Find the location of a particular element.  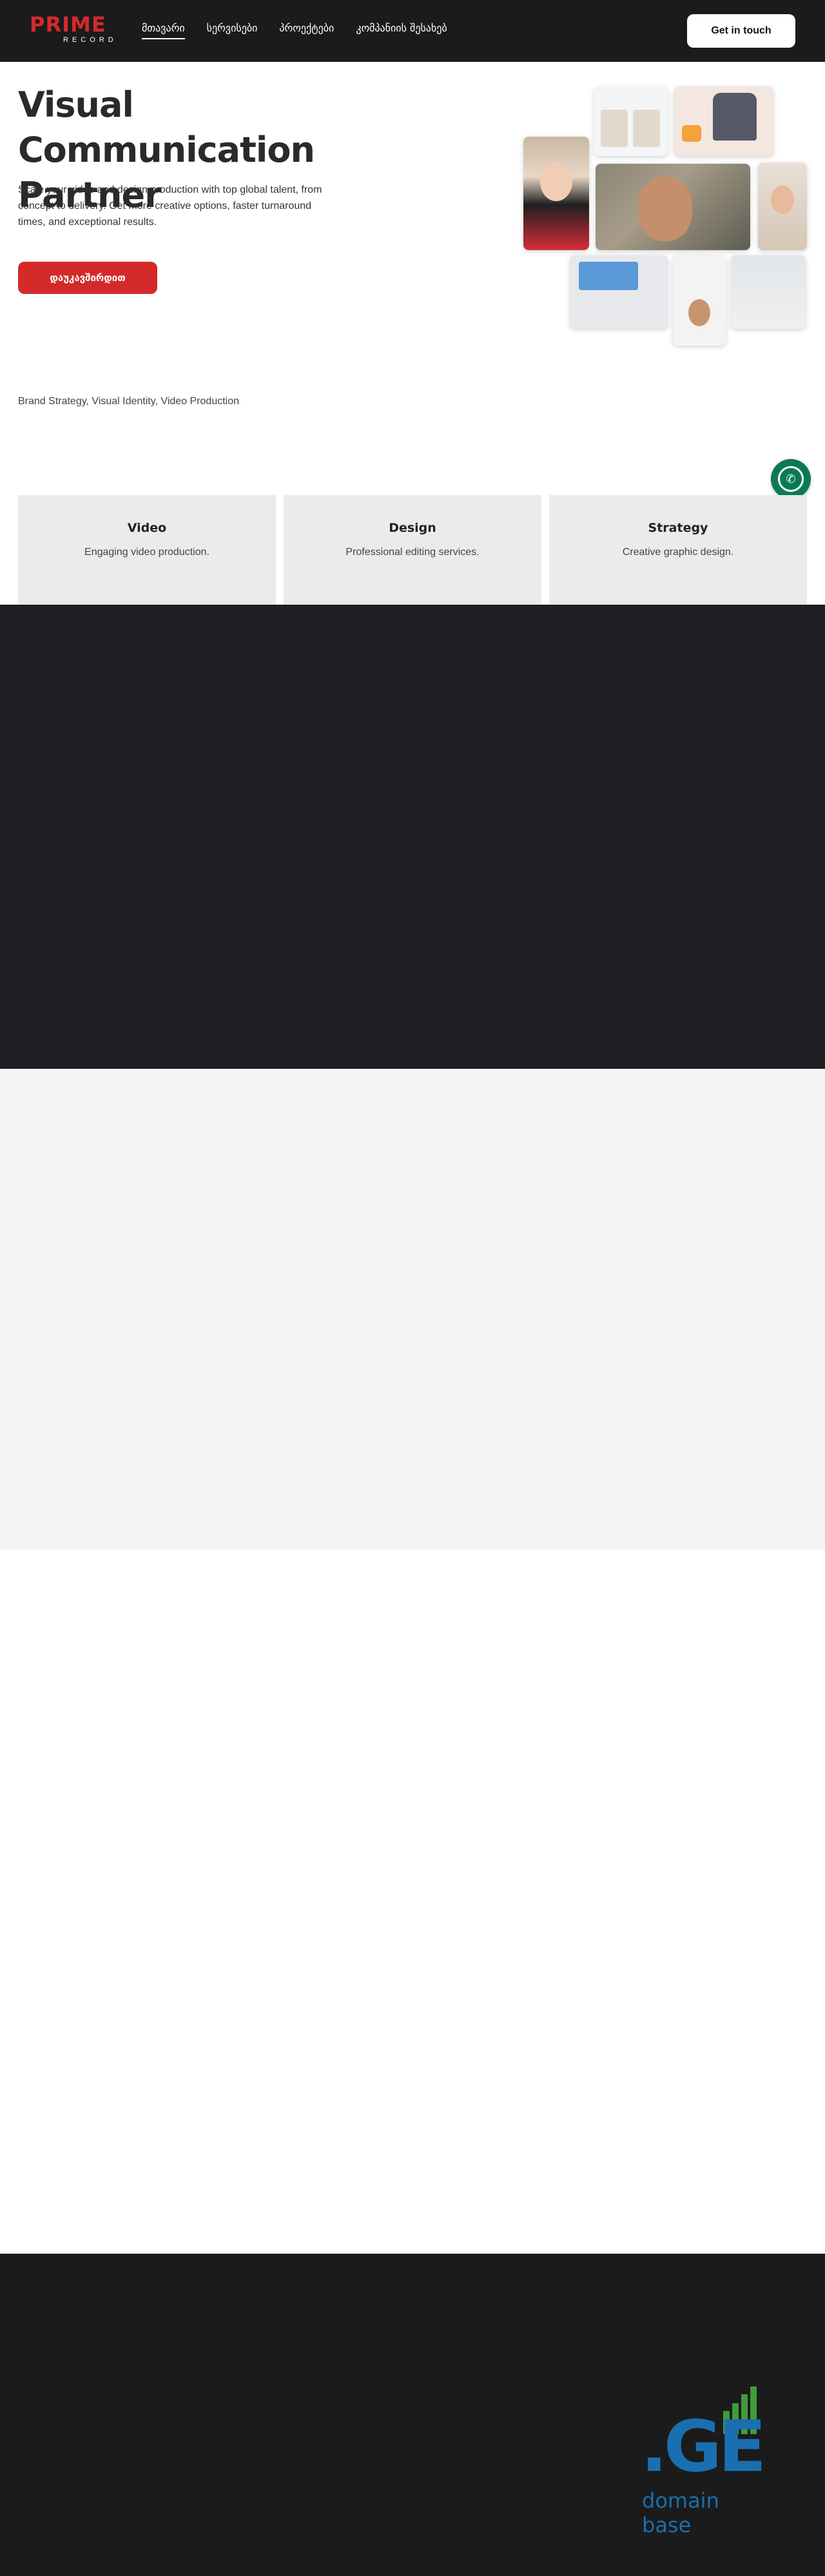

service-card-video: Video Engaging video production. is located at coordinates (147, 550).